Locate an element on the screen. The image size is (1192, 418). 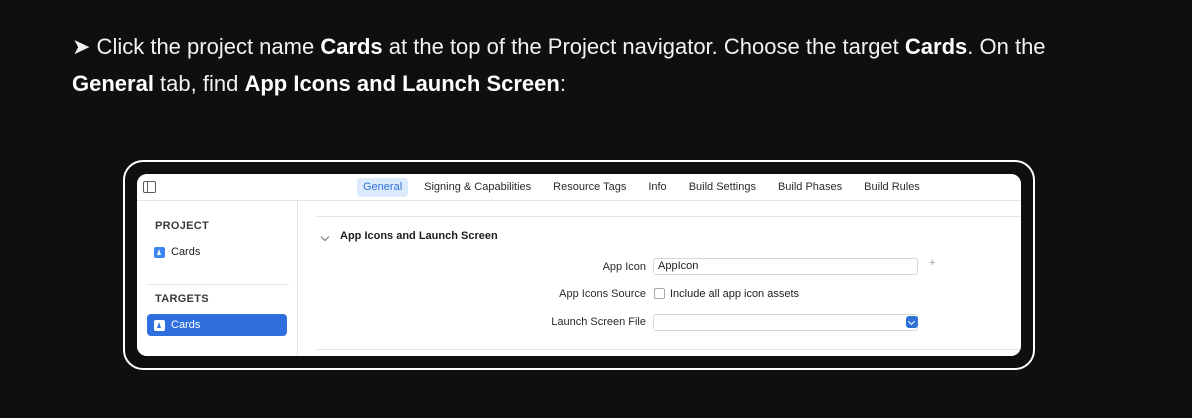
tab-build-settings: Build Settings is located at coordinates (722, 187).